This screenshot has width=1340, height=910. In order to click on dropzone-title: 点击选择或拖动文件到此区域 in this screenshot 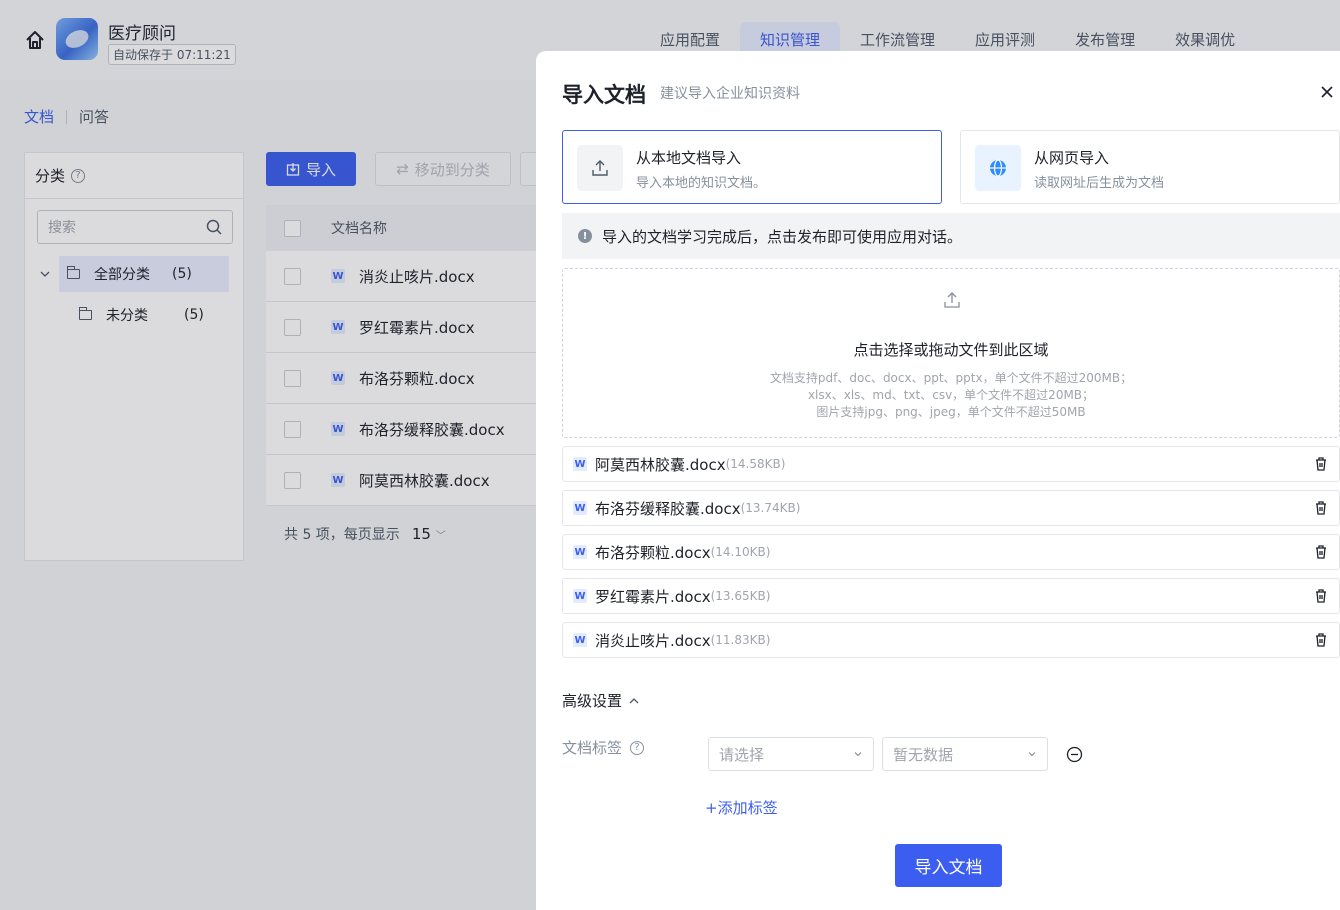, I will do `click(951, 350)`.